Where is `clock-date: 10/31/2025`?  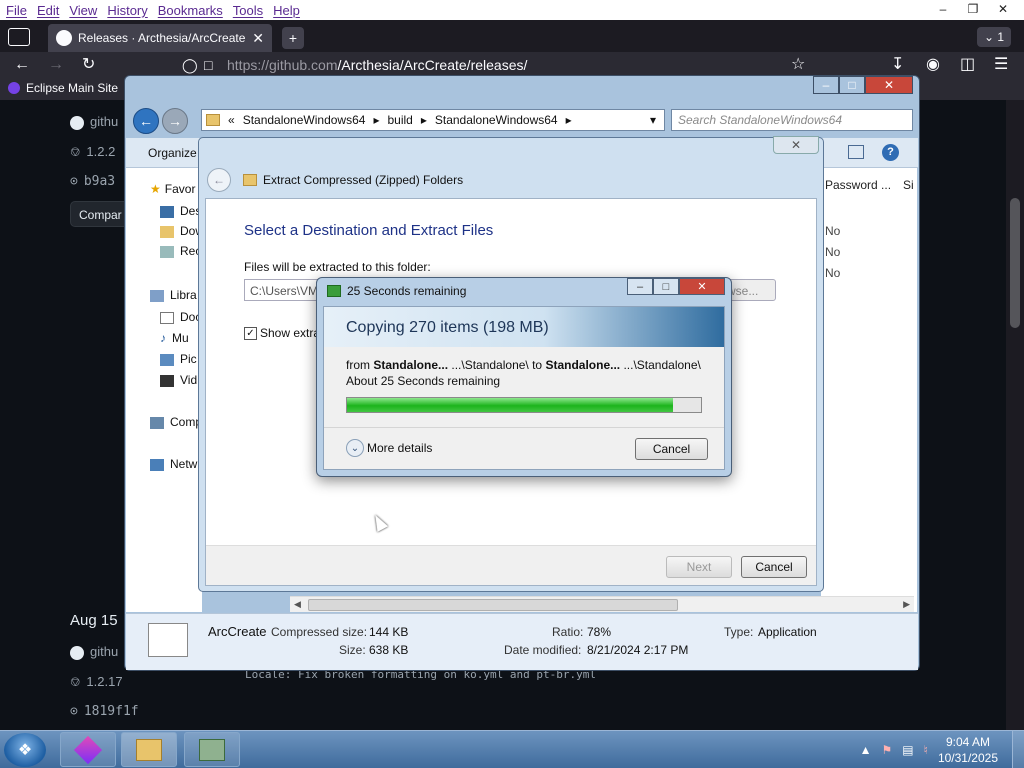
clock-date: 10/31/2025 is located at coordinates (967, 757).